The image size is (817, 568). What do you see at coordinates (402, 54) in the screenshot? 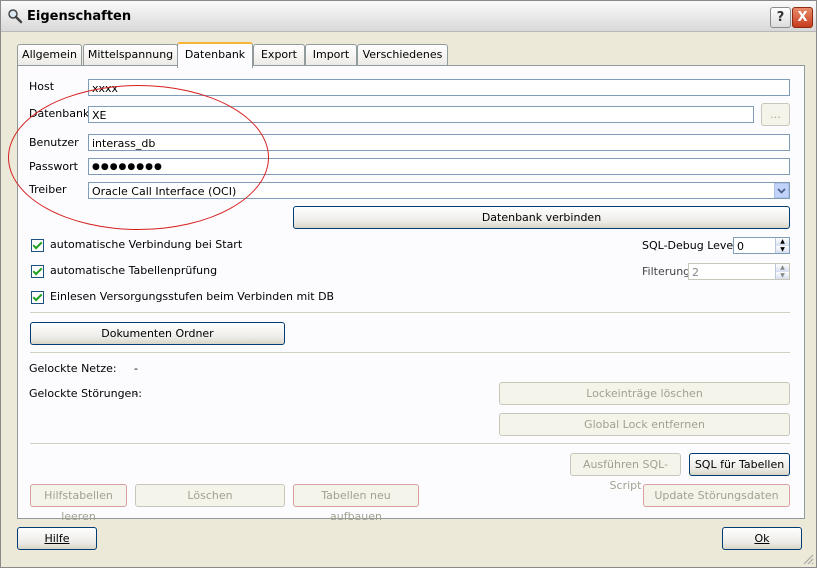
I see `tab-verschiedenes: Verschiedenes` at bounding box center [402, 54].